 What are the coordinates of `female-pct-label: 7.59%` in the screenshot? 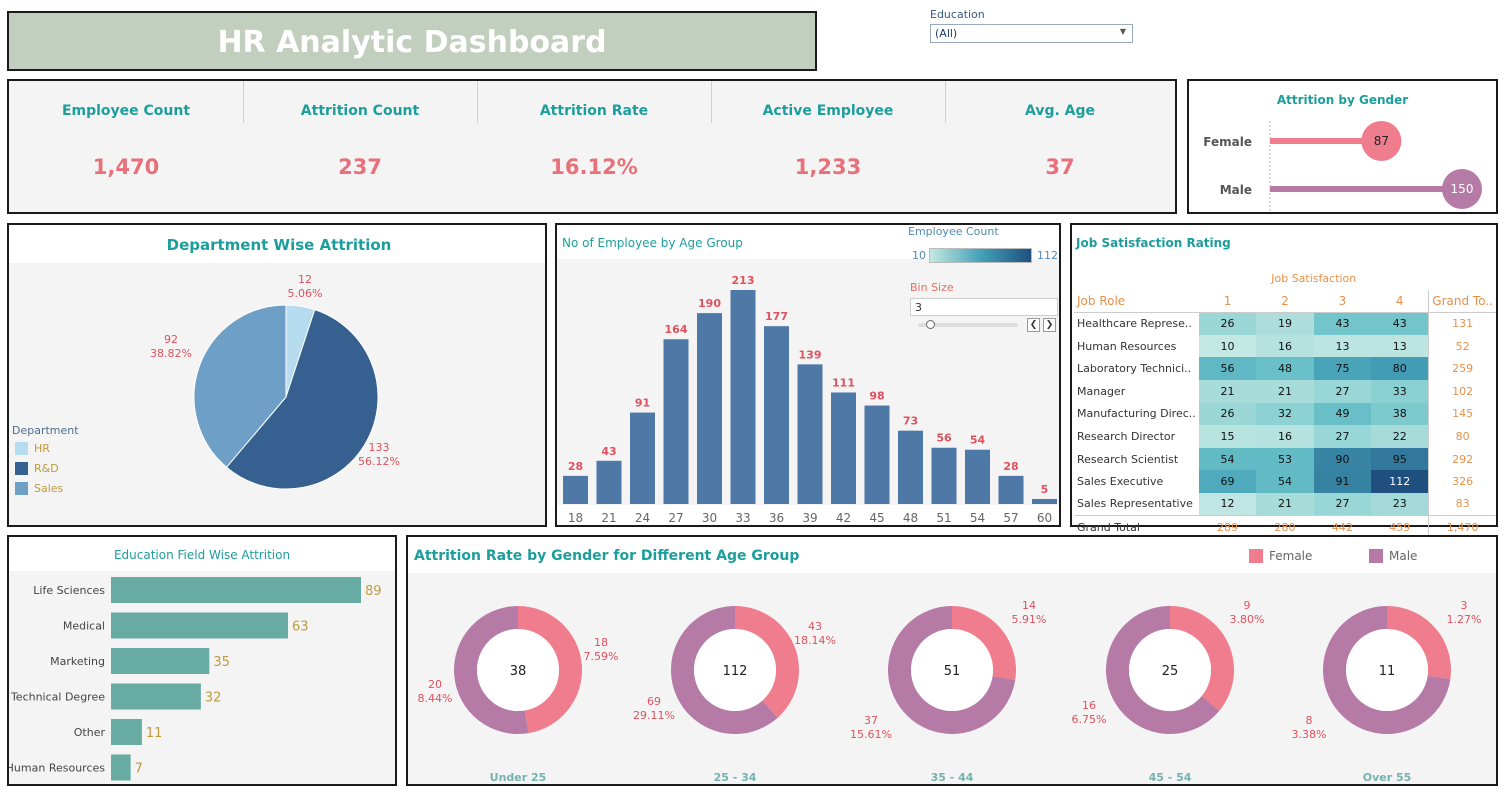 It's located at (601, 656).